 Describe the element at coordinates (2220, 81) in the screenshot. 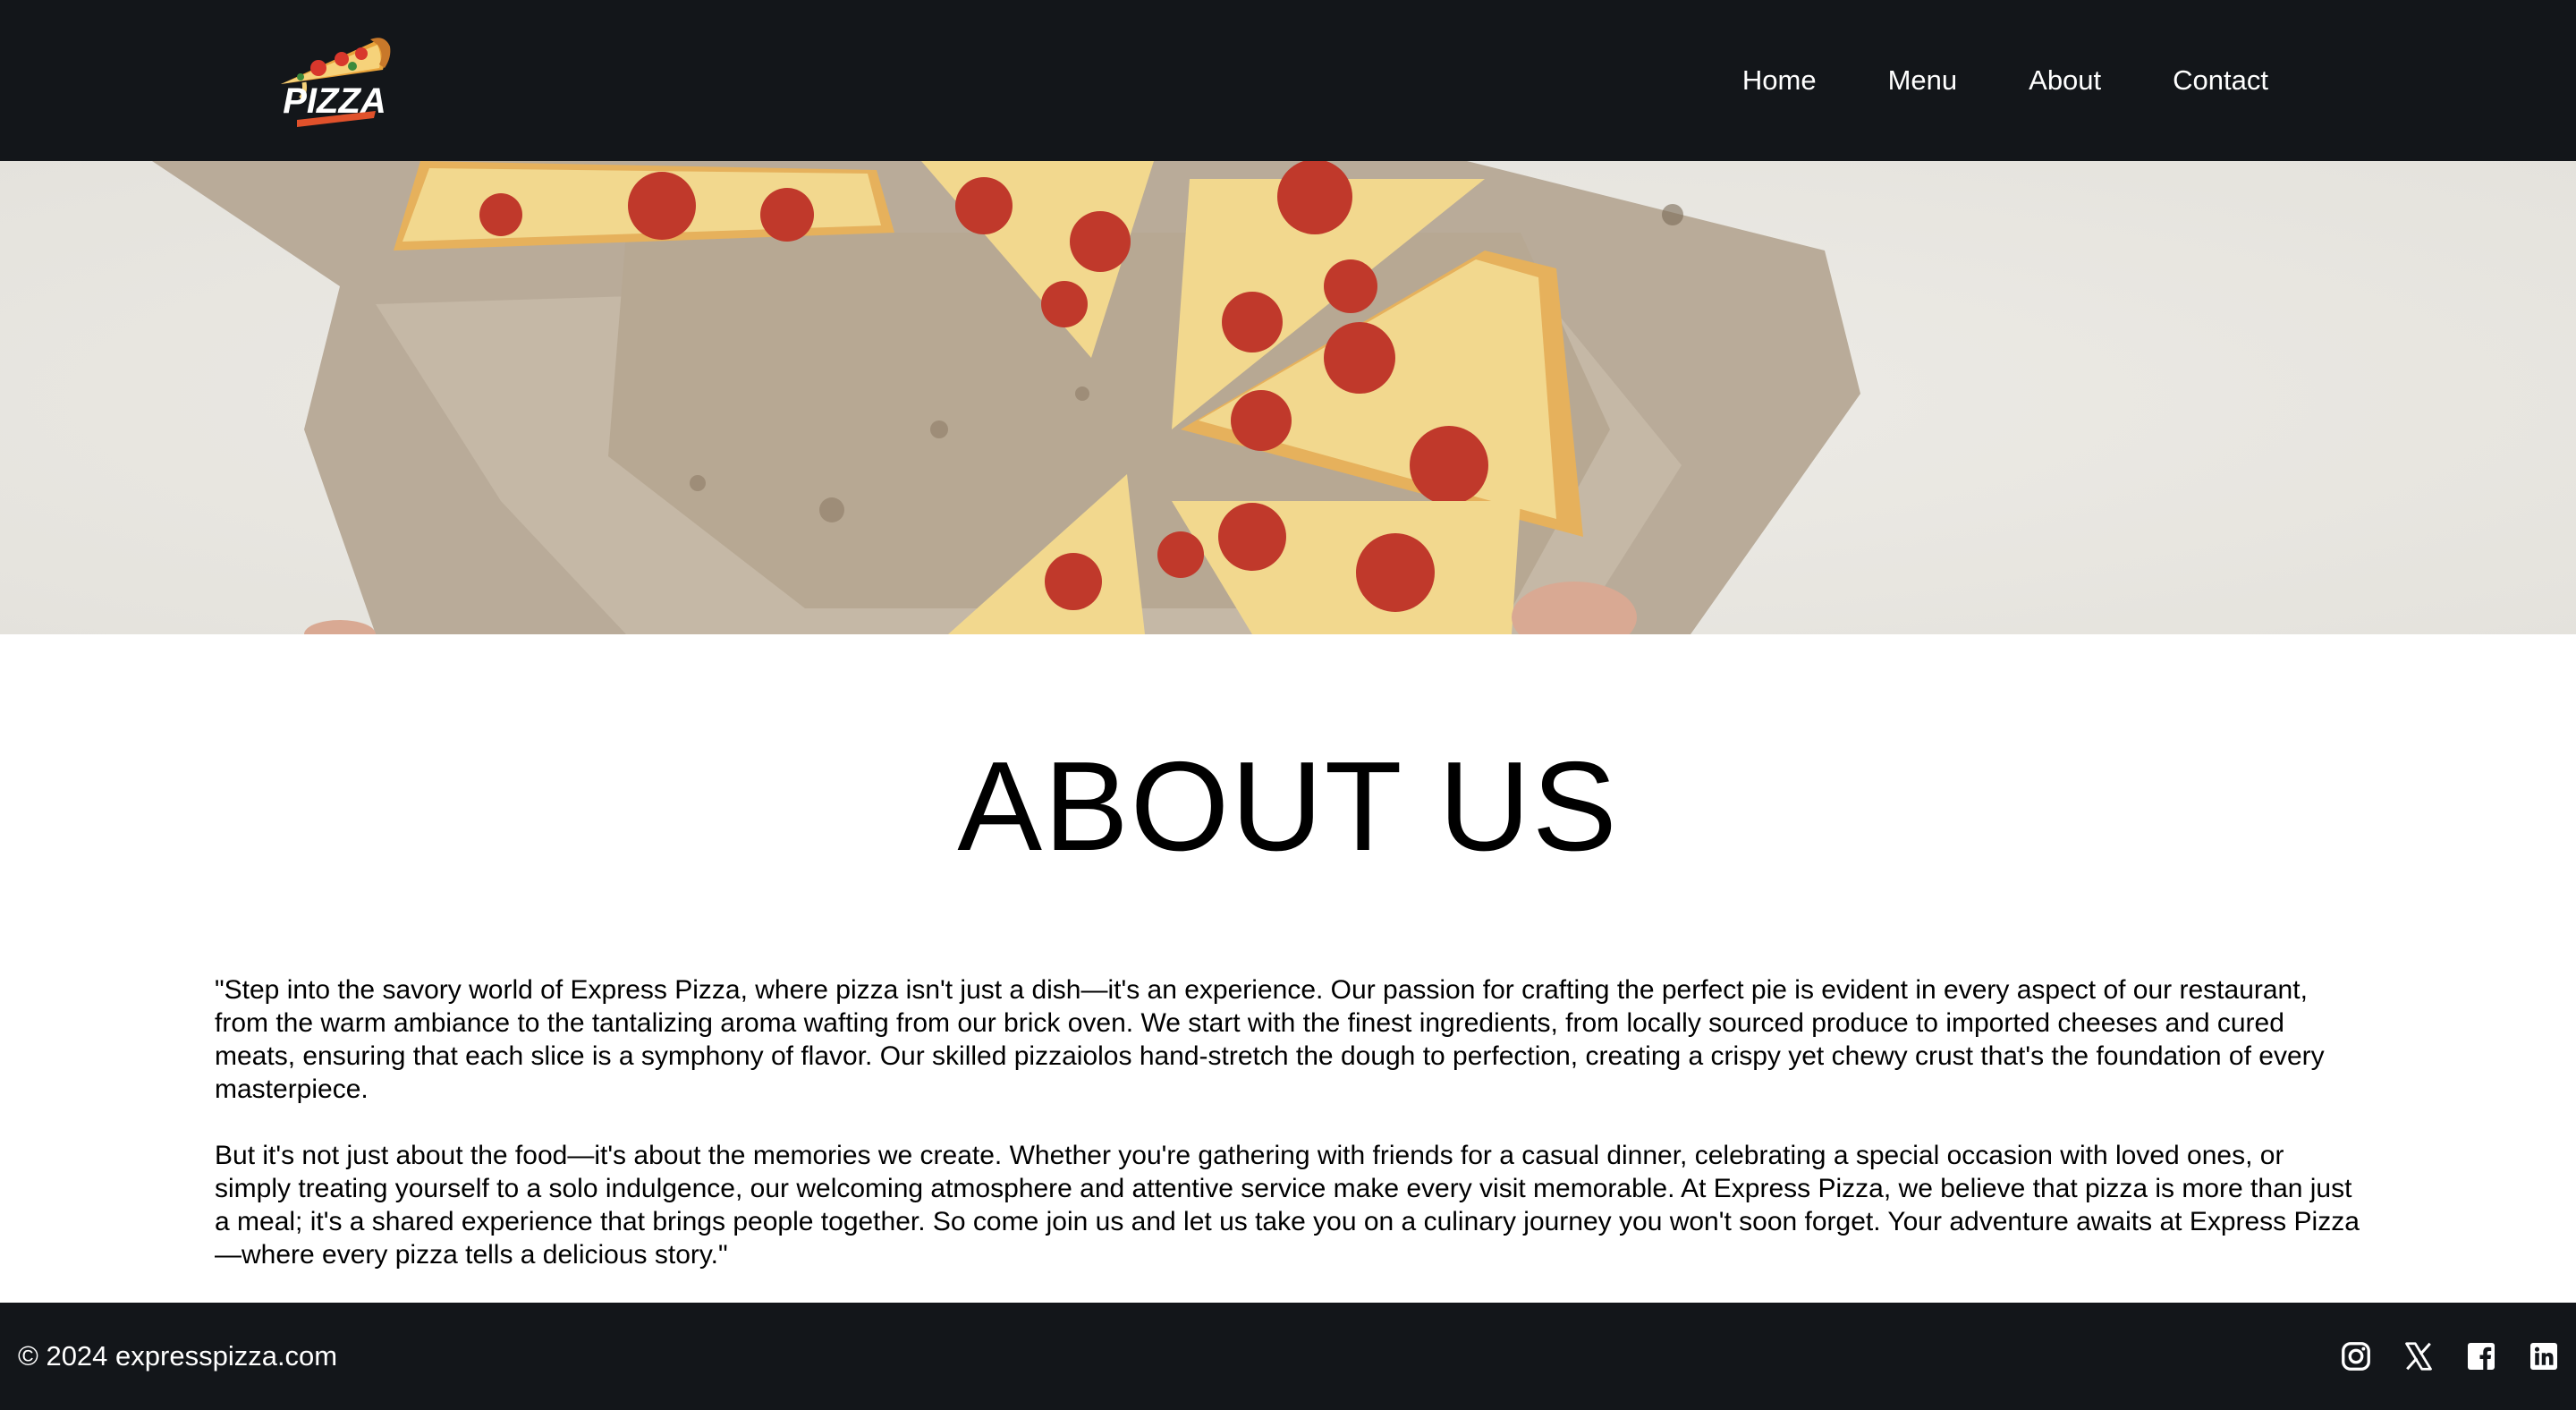

I see `nav-contact: Contact` at that location.